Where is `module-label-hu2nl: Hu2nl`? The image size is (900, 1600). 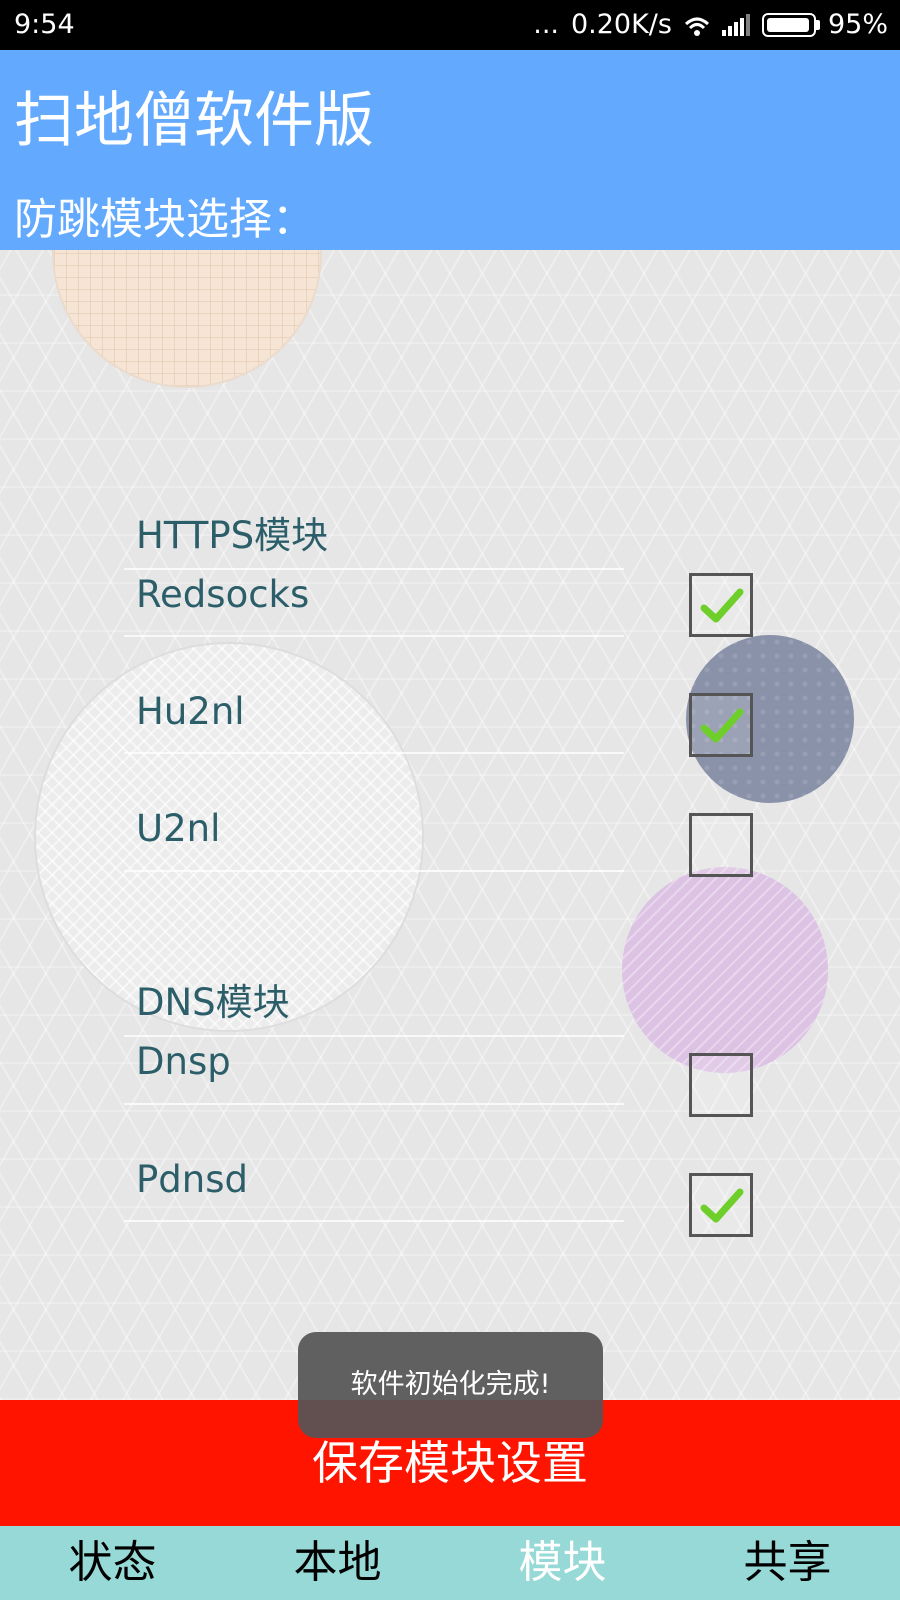 module-label-hu2nl: Hu2nl is located at coordinates (190, 711).